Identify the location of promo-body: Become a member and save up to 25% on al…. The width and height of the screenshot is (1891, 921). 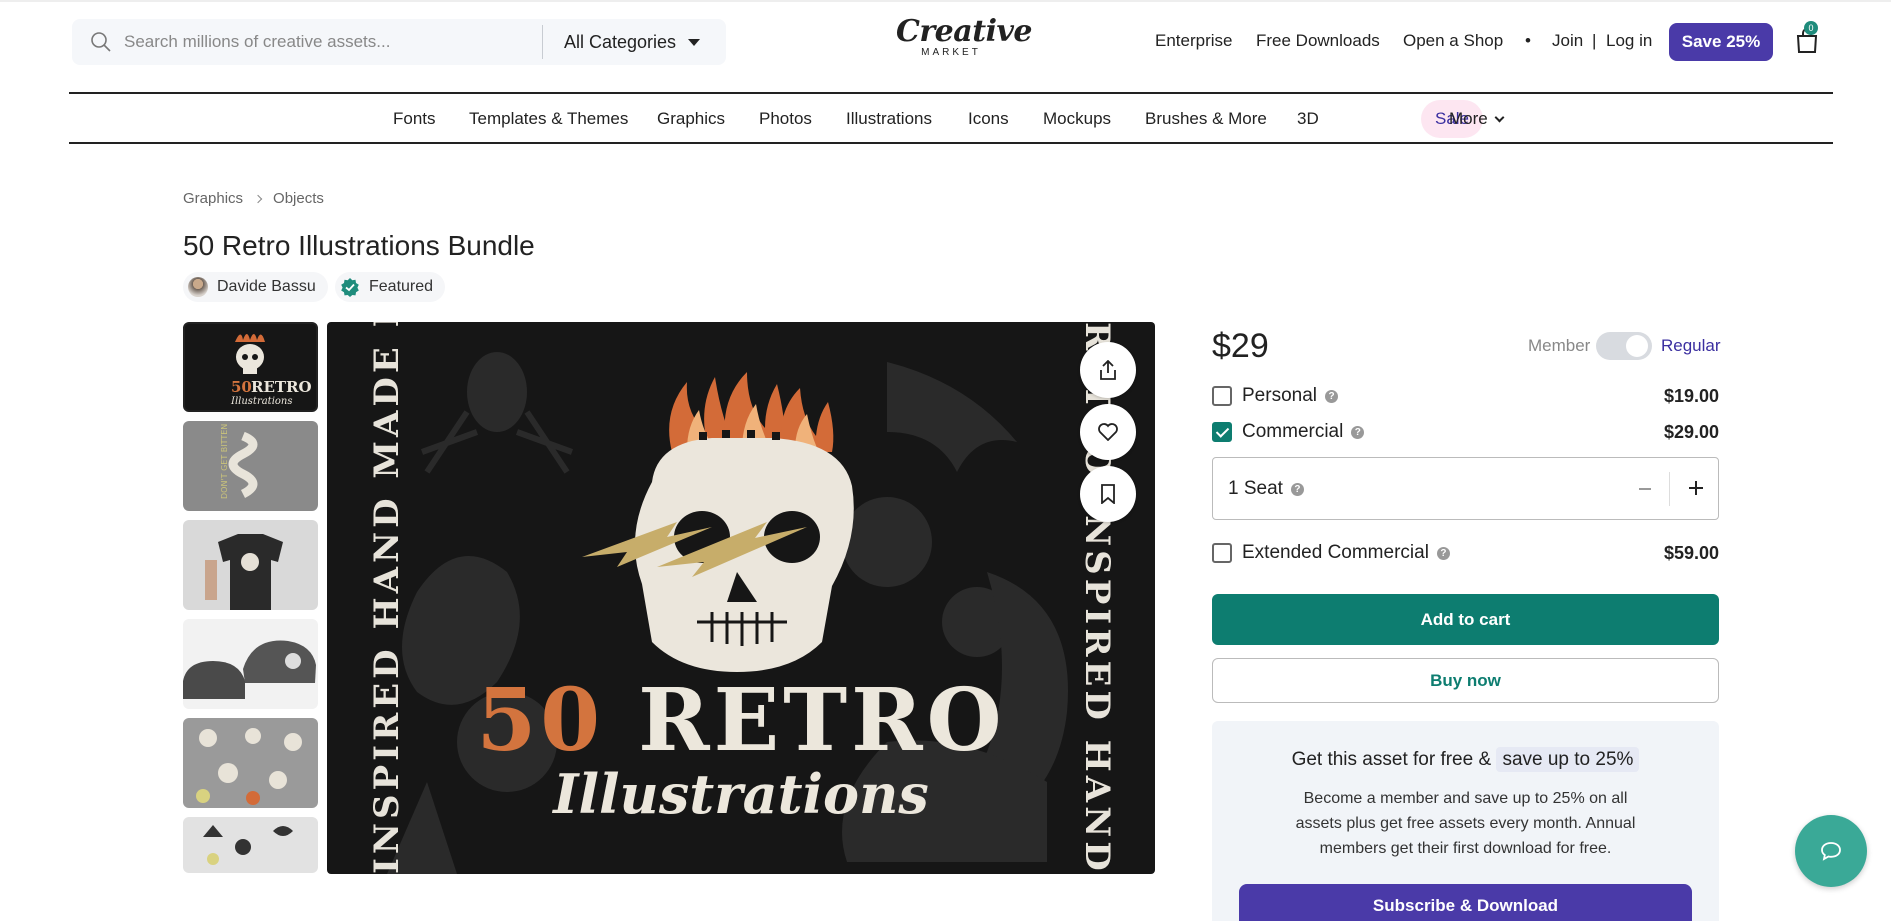
(1465, 823).